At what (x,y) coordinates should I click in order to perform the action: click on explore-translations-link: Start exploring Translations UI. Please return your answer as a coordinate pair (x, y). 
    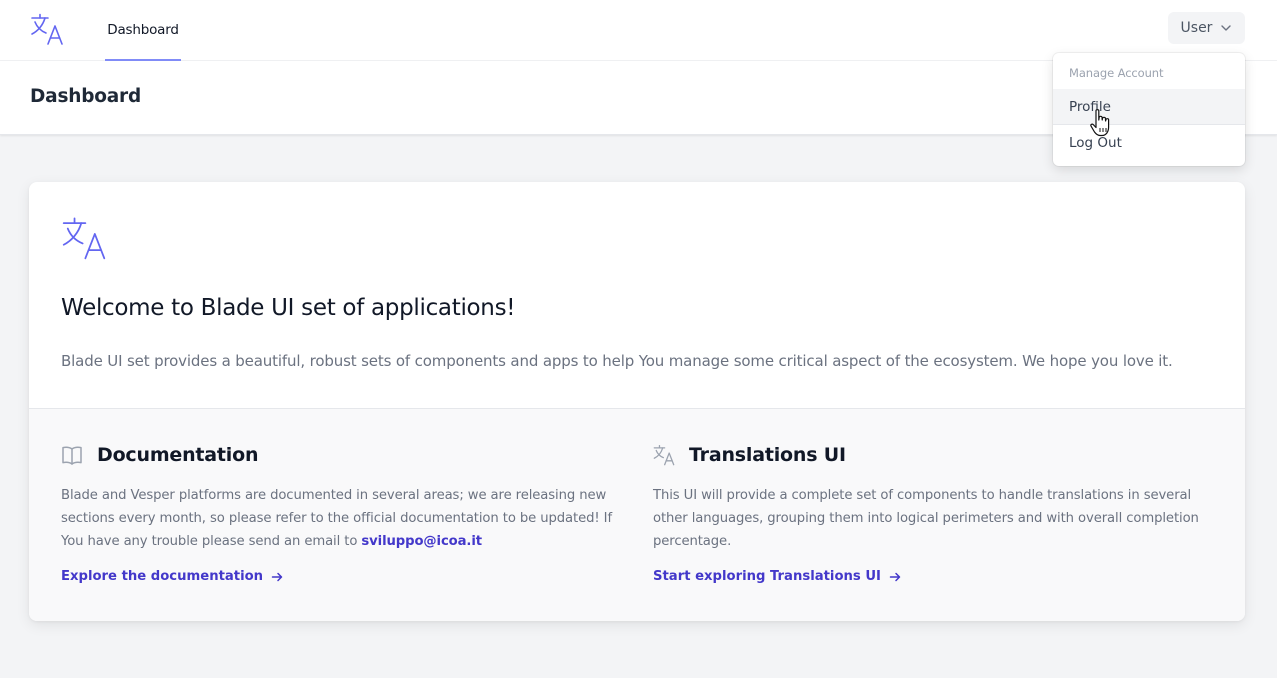
    Looking at the image, I should click on (777, 576).